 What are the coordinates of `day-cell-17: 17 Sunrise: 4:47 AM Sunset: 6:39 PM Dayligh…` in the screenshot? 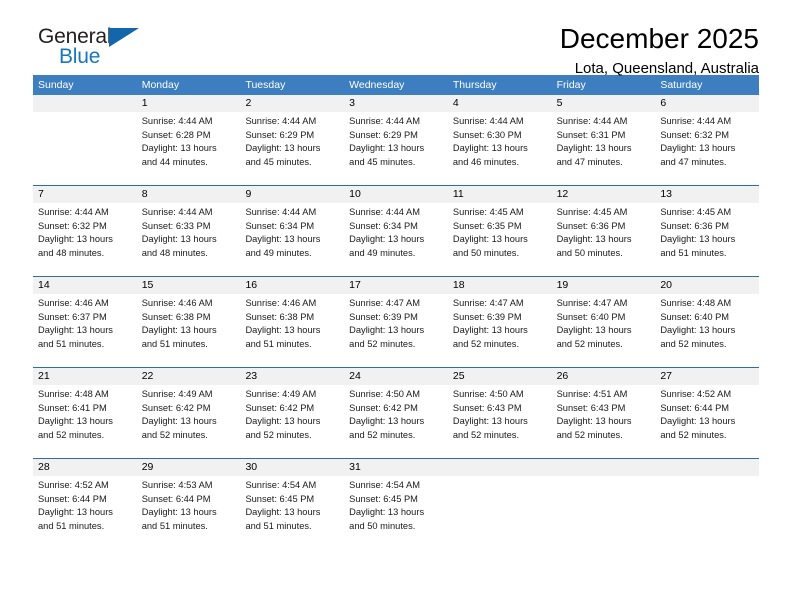 It's located at (396, 315).